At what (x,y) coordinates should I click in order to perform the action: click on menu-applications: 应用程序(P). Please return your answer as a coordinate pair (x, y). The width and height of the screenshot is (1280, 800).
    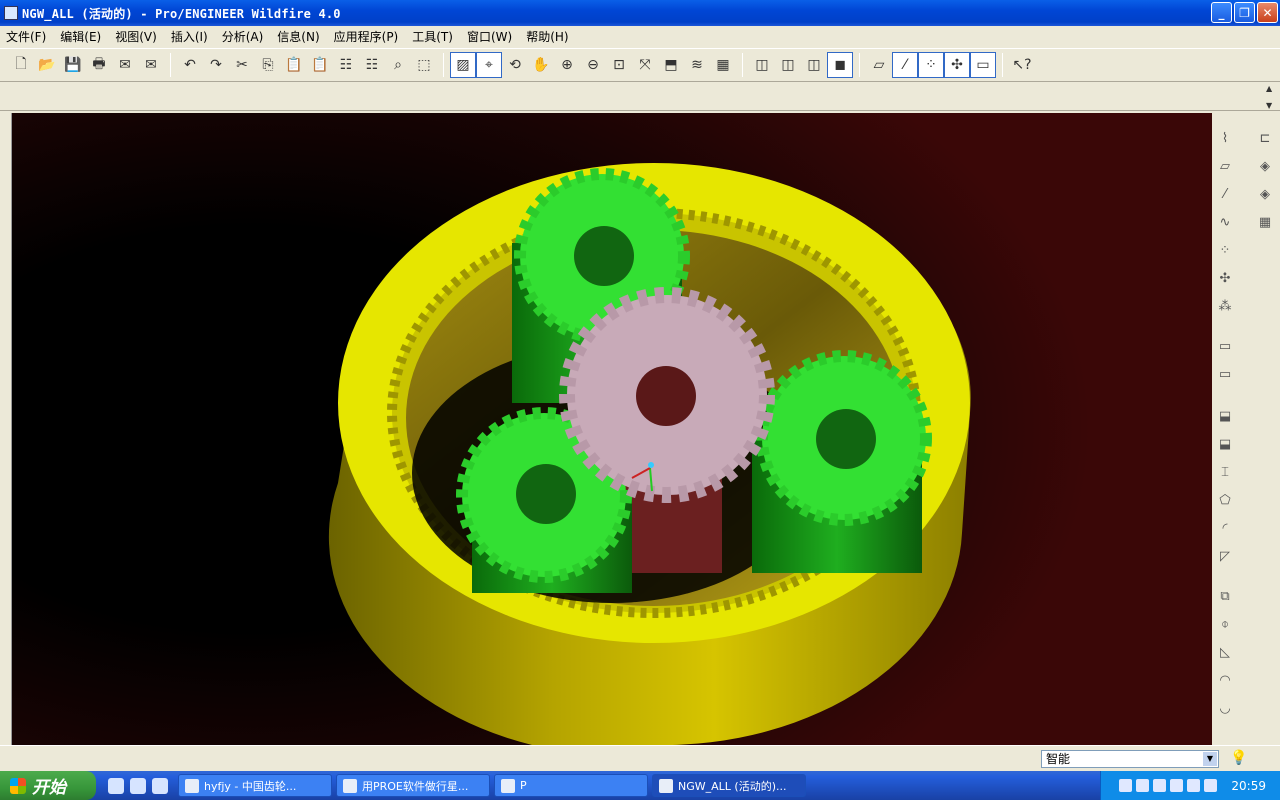
    Looking at the image, I should click on (366, 36).